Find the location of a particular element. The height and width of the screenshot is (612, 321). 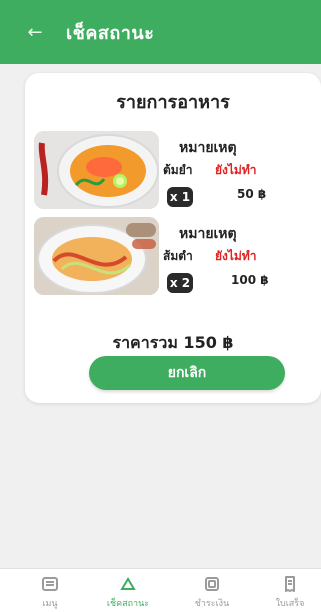

dish-photo-tomyum is located at coordinates (96, 170).